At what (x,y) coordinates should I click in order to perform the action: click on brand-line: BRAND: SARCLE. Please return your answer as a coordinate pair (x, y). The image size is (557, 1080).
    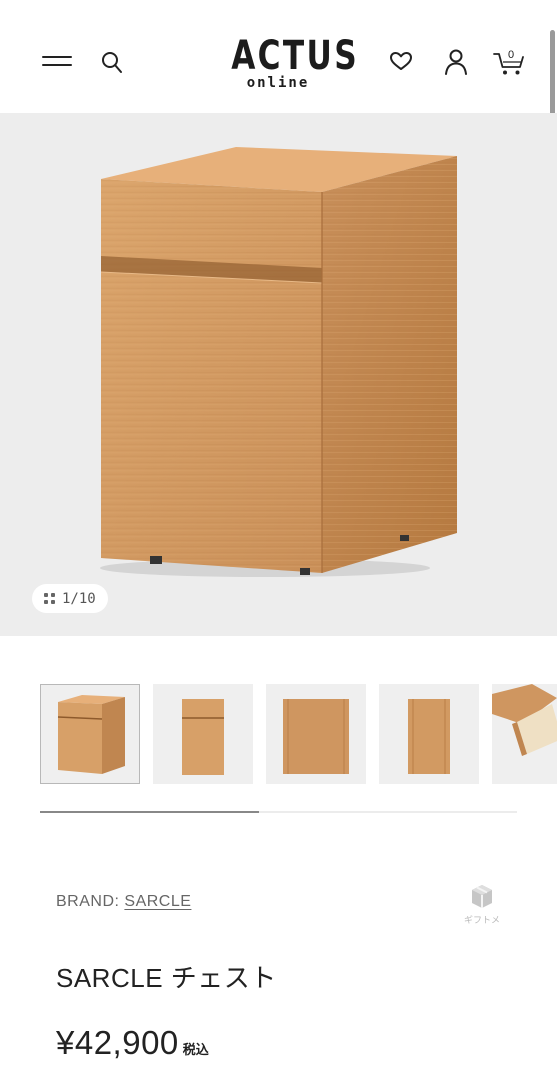
    Looking at the image, I should click on (123, 902).